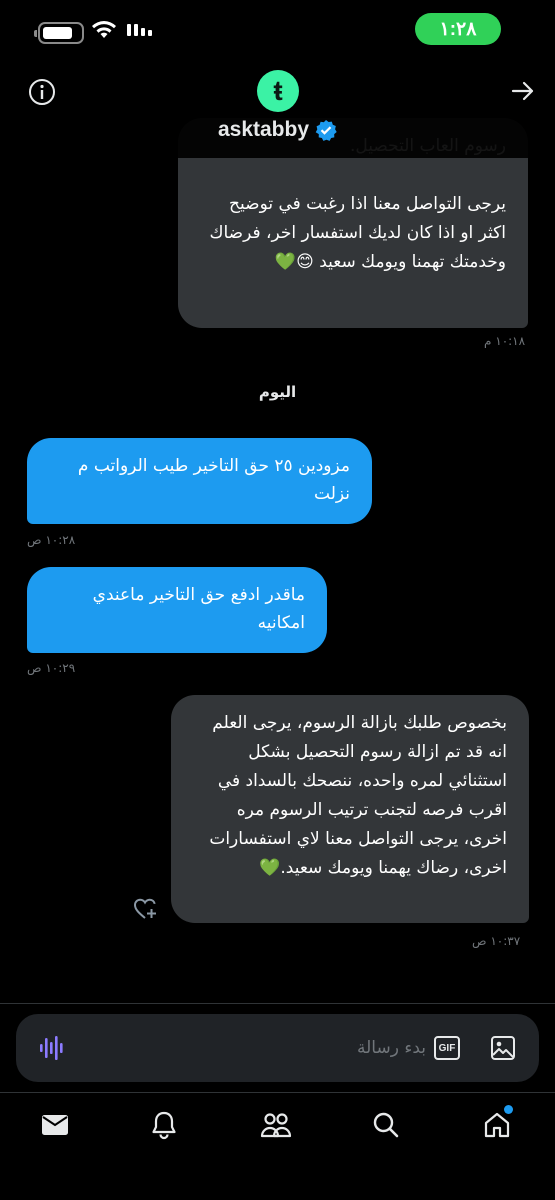  What do you see at coordinates (503, 1048) in the screenshot?
I see `image-icon` at bounding box center [503, 1048].